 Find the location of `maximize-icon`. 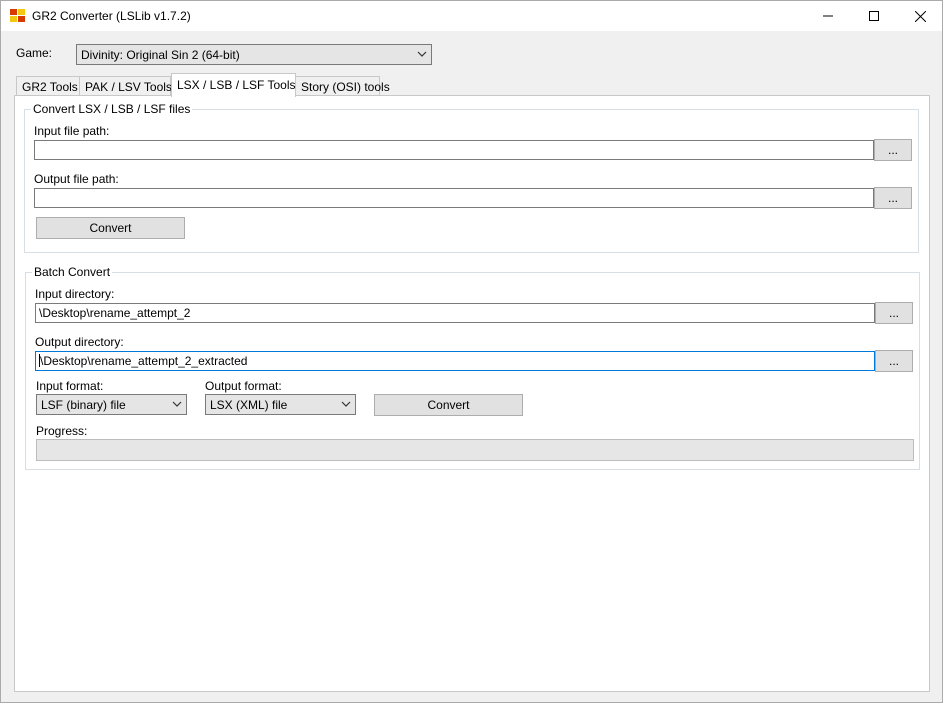

maximize-icon is located at coordinates (874, 16).